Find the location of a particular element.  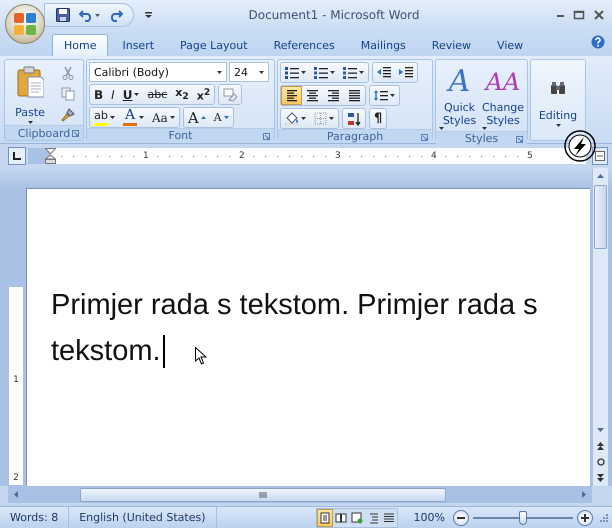

line-spacing-icon is located at coordinates (381, 95).